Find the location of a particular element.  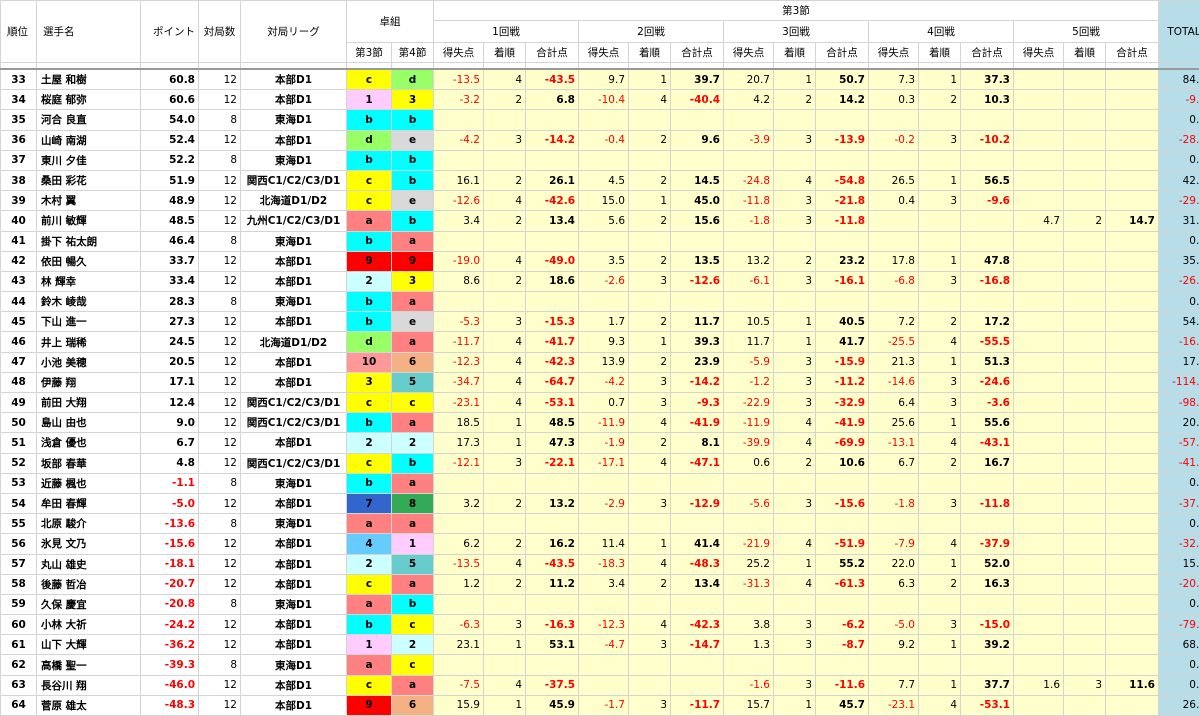

round-1-subtotal: 45.9 is located at coordinates (552, 705).